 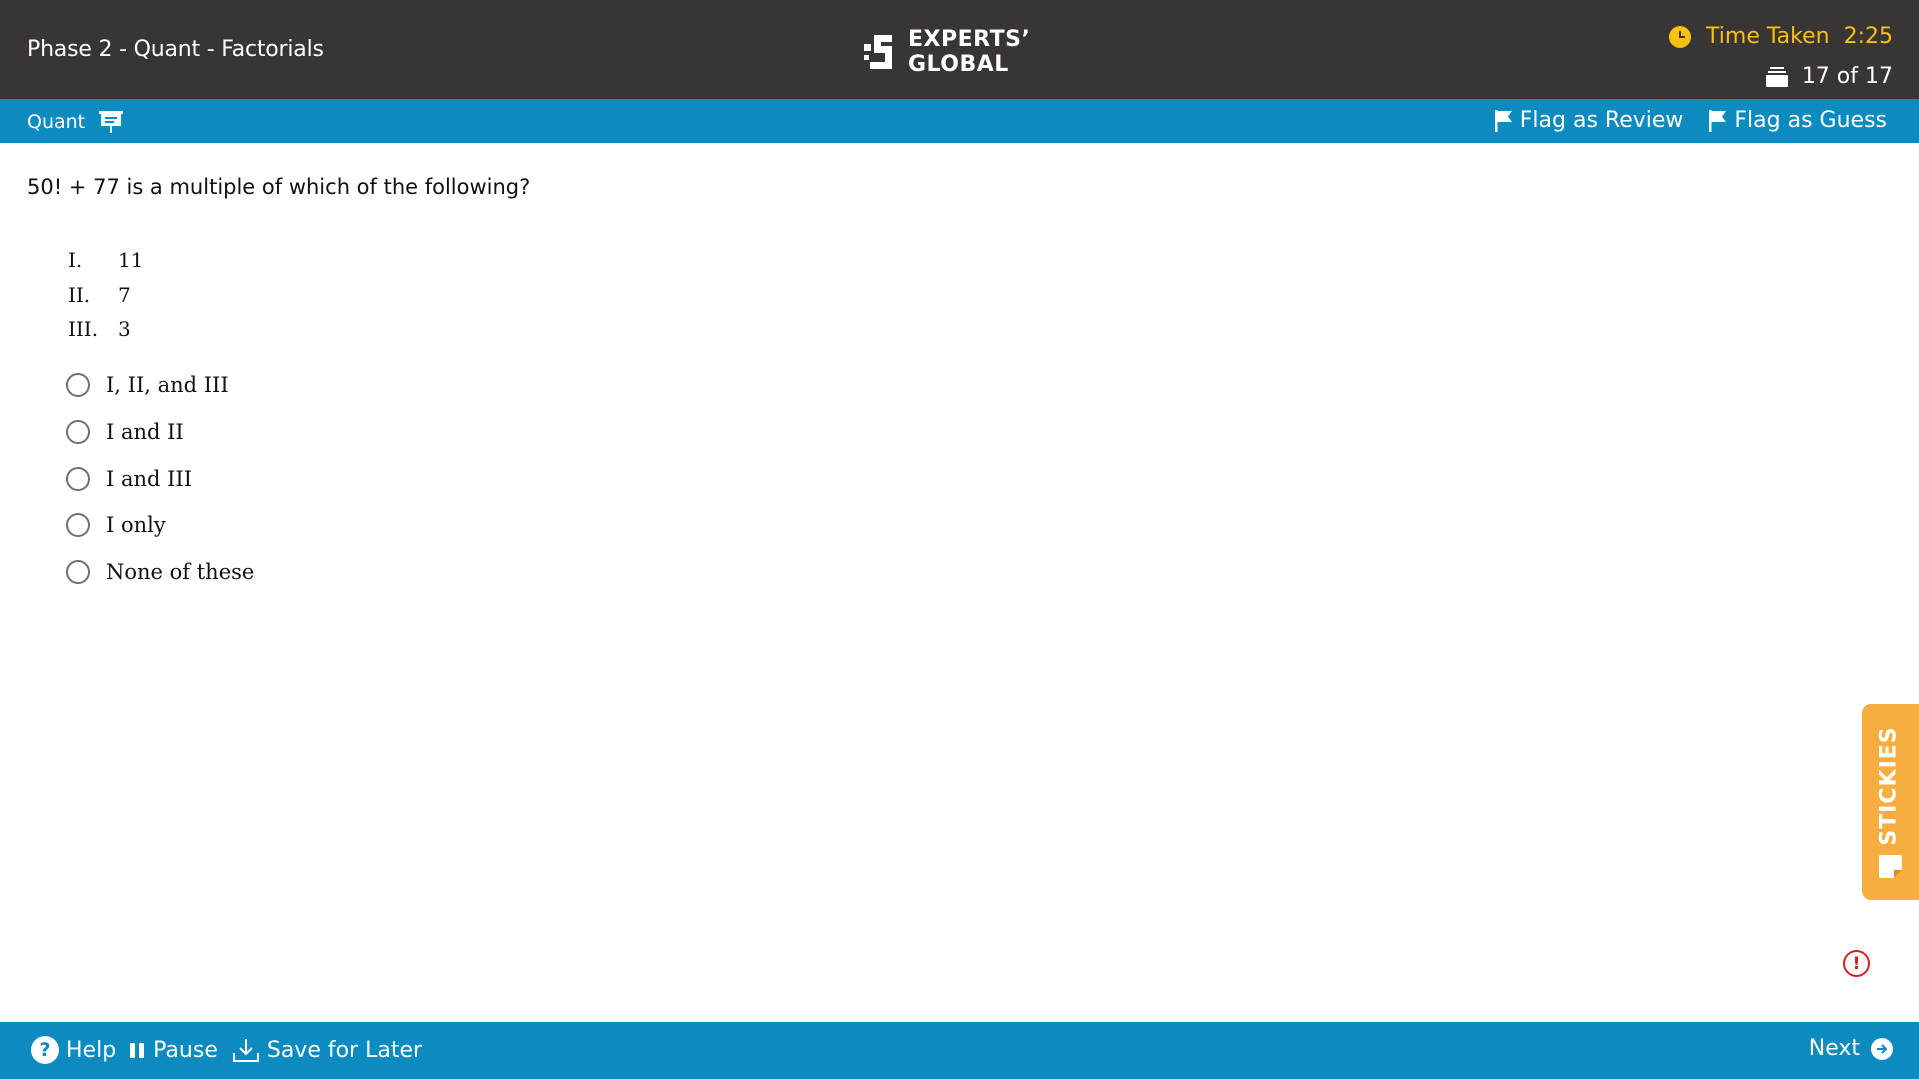 I want to click on answer-option-1: I, II, and III, so click(x=160, y=385).